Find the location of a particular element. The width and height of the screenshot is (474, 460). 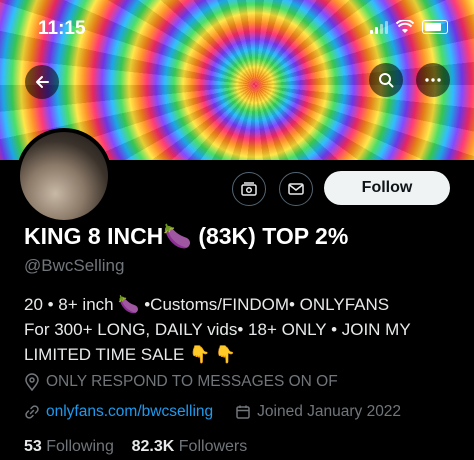

profile-stats: 53 Following 82.3K Followers is located at coordinates (135, 447).